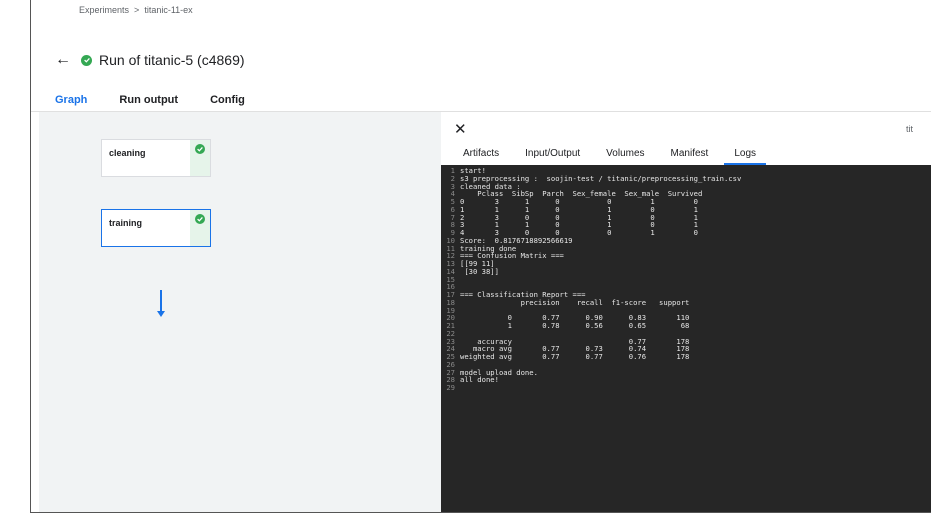 The width and height of the screenshot is (931, 523). I want to click on tab-artifacts: Artifacts, so click(481, 156).